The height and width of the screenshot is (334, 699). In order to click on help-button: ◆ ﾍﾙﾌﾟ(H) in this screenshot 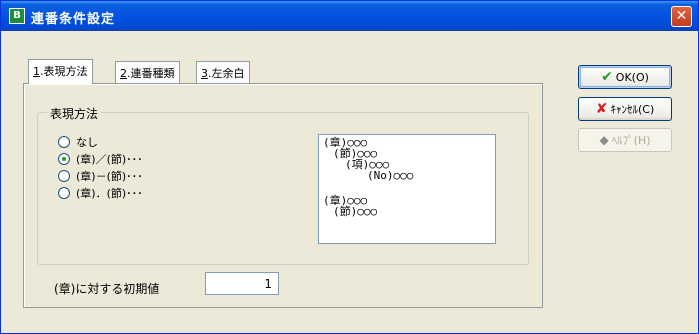, I will do `click(625, 140)`.